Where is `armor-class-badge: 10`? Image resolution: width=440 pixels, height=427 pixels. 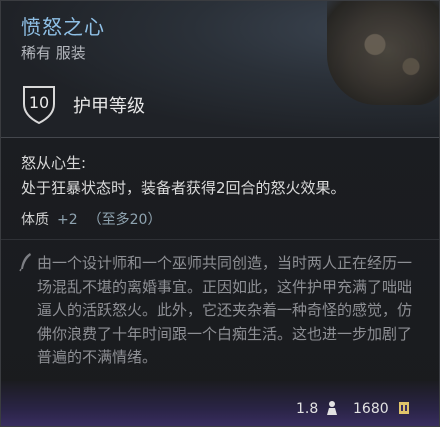 armor-class-badge: 10 is located at coordinates (39, 104).